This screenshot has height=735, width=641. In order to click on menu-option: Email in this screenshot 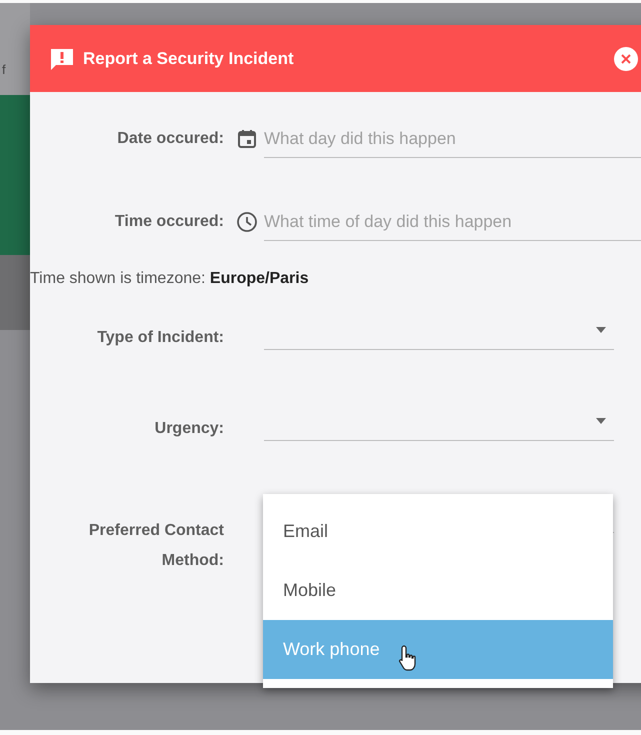, I will do `click(438, 531)`.